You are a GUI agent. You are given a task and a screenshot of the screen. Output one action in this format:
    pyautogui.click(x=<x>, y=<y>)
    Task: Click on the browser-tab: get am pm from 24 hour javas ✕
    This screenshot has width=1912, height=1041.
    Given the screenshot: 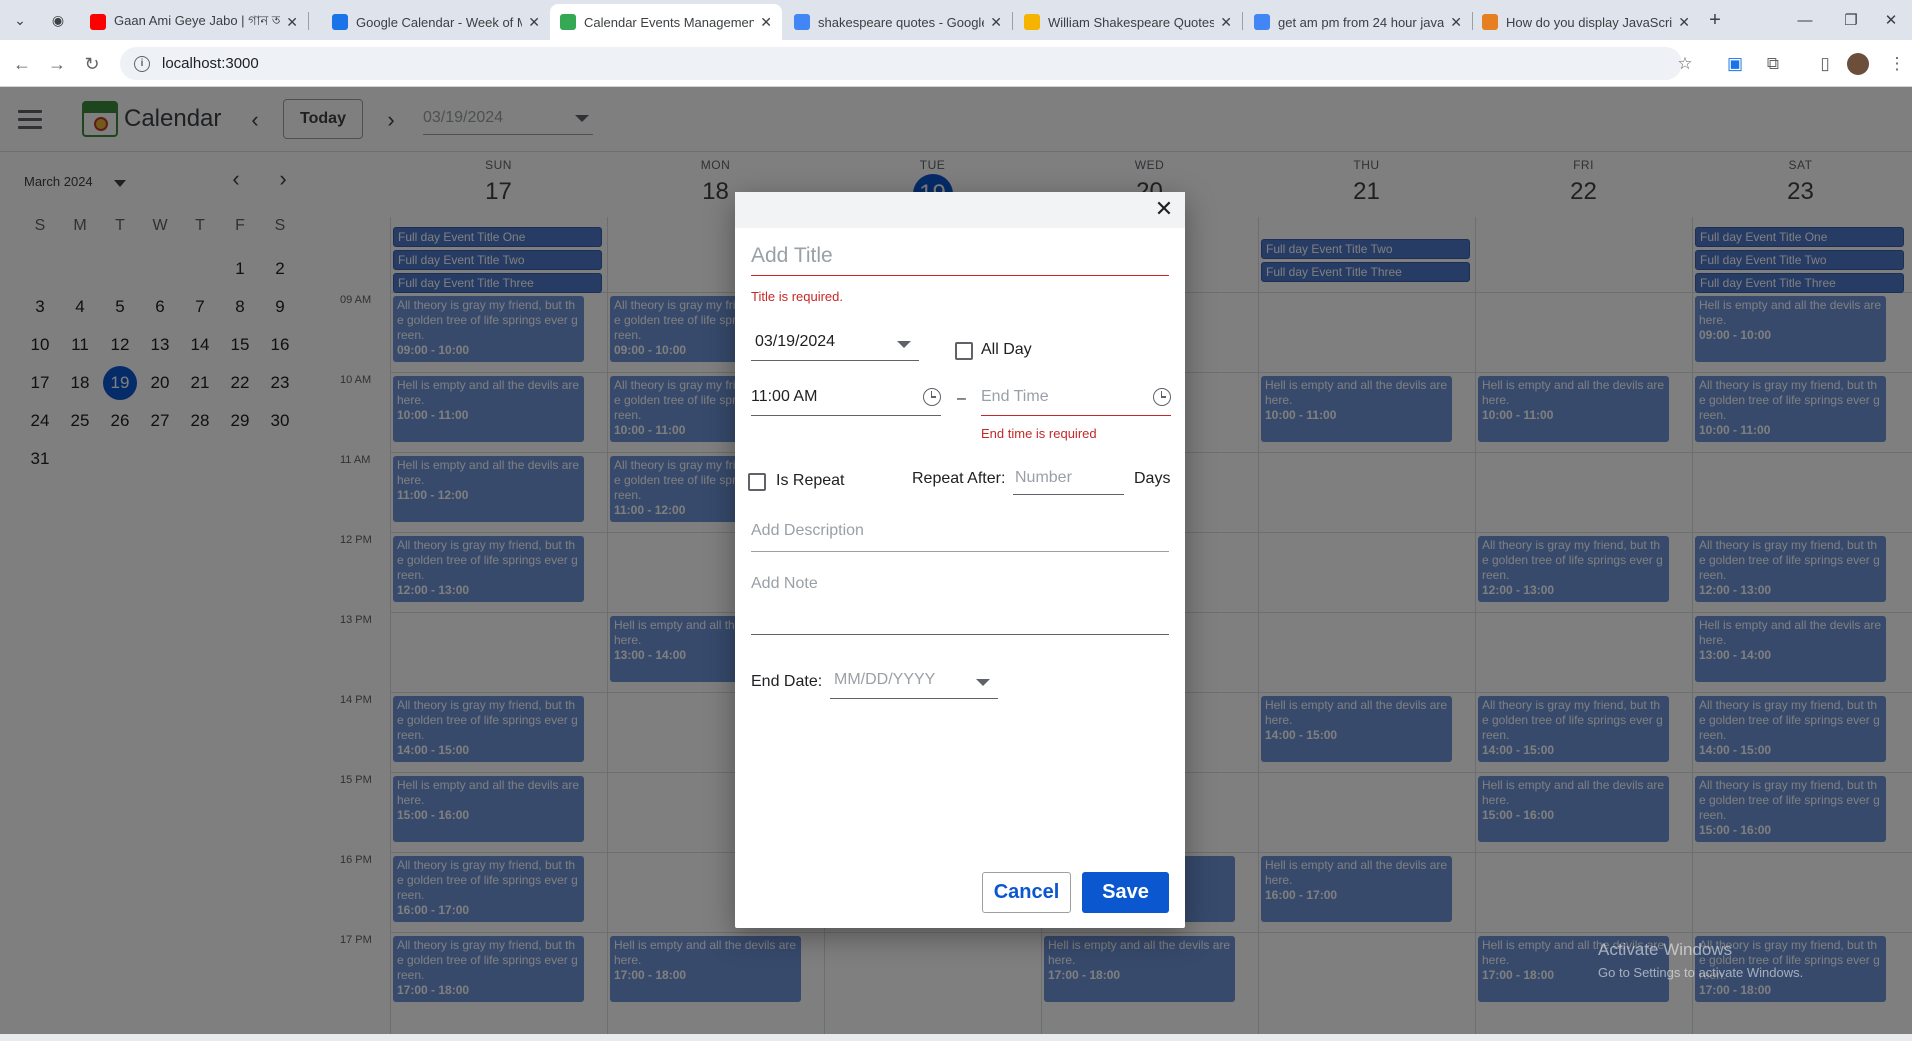 What is the action you would take?
    pyautogui.click(x=1358, y=22)
    